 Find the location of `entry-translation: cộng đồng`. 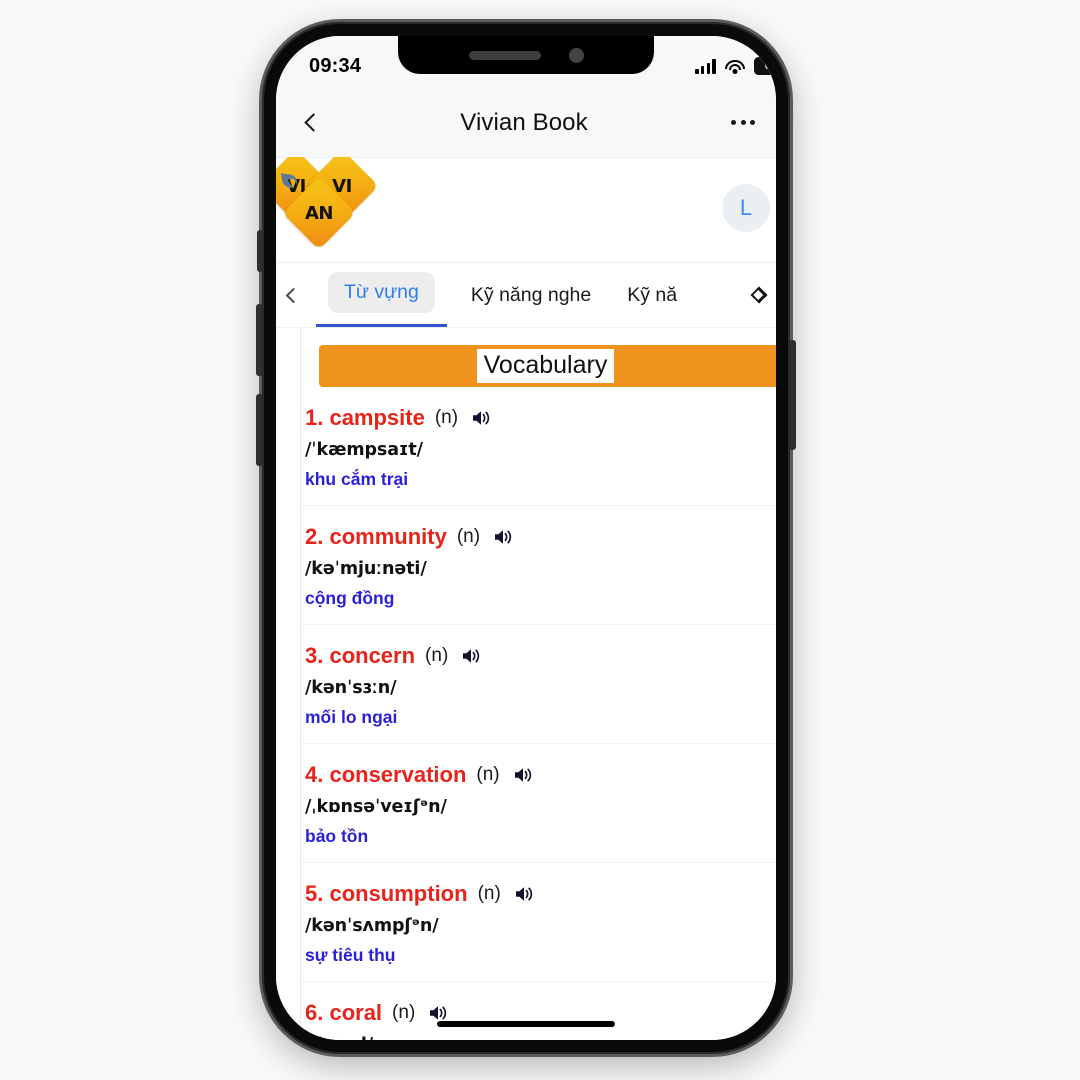

entry-translation: cộng đồng is located at coordinates (350, 598).